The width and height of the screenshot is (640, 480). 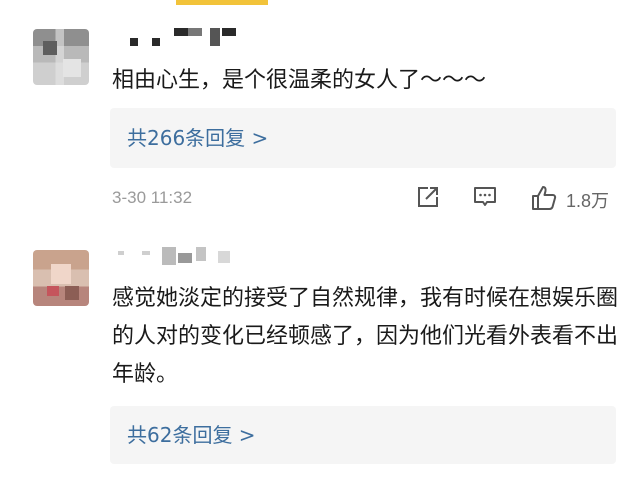 What do you see at coordinates (152, 197) in the screenshot?
I see `timestamp: 3-30 11:32` at bounding box center [152, 197].